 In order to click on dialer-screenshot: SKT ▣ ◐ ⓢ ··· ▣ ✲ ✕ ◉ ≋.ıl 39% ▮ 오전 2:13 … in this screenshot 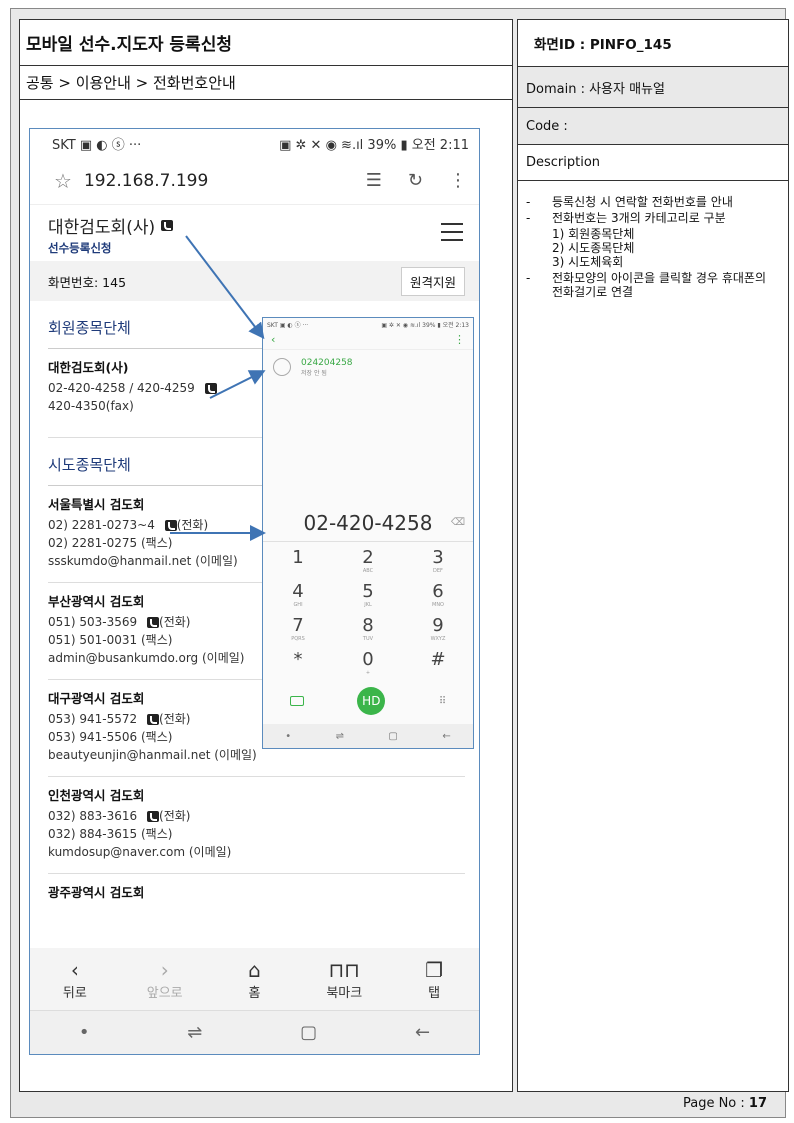, I will do `click(368, 533)`.